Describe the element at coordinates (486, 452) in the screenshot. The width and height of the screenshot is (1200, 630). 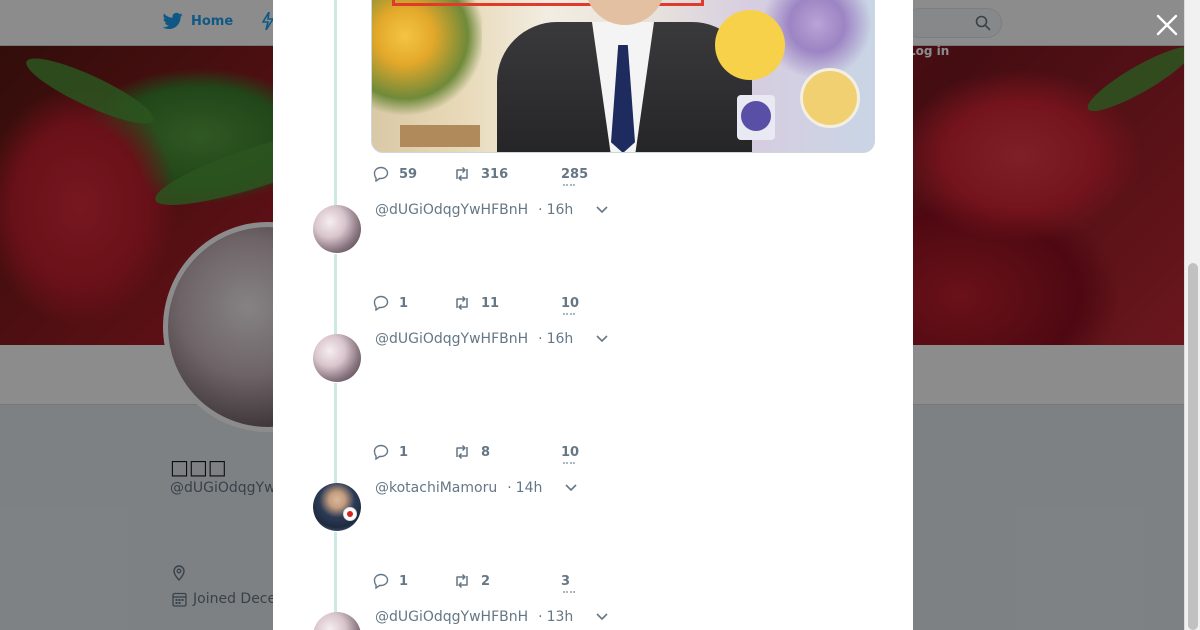
I see `retweet-count: 8` at that location.